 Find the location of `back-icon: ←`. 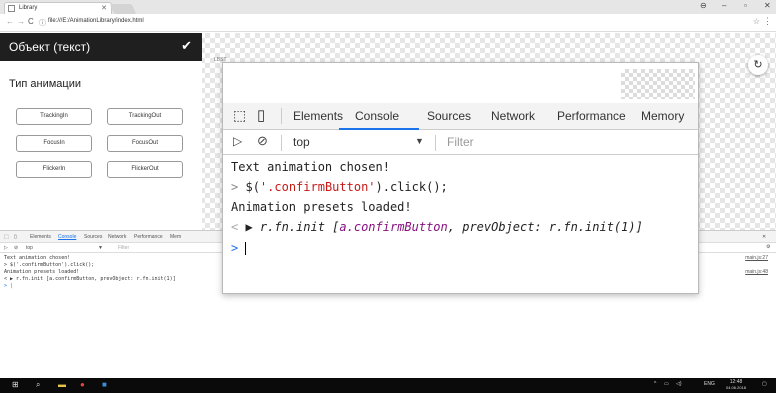

back-icon: ← is located at coordinates (10, 21).